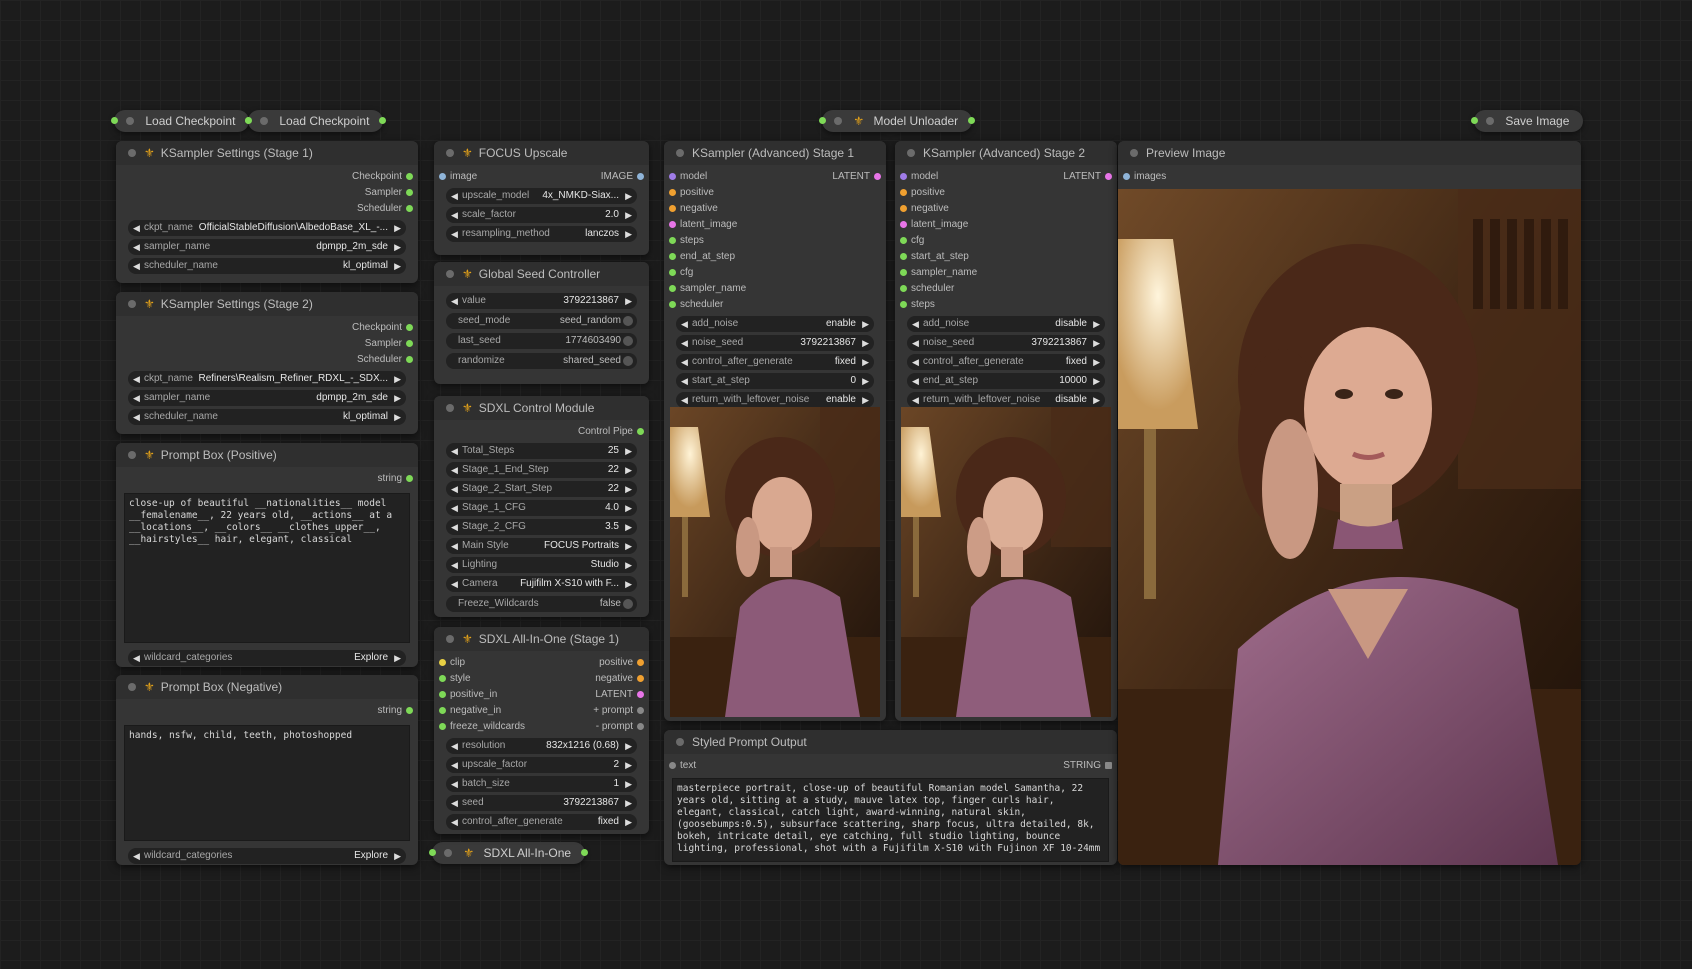 This screenshot has height=969, width=1692. What do you see at coordinates (541, 784) in the screenshot?
I see `batch-size-number: ◀ batch_size 1 ▶` at bounding box center [541, 784].